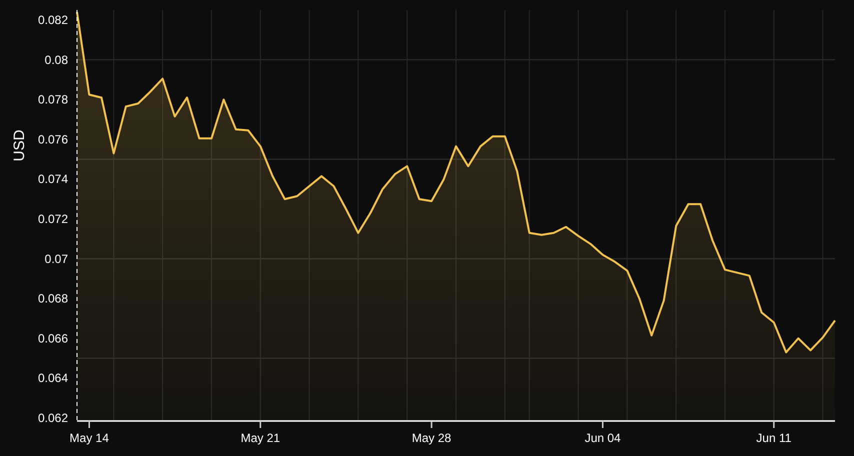 This screenshot has width=854, height=456. What do you see at coordinates (53, 418) in the screenshot?
I see `y-tick-label: 0.062` at bounding box center [53, 418].